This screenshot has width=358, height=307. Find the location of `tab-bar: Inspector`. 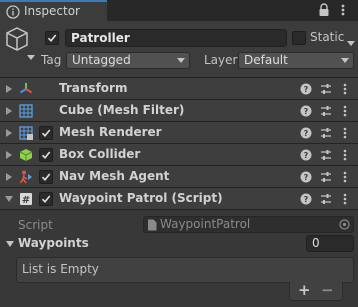

tab-bar: Inspector is located at coordinates (179, 10).